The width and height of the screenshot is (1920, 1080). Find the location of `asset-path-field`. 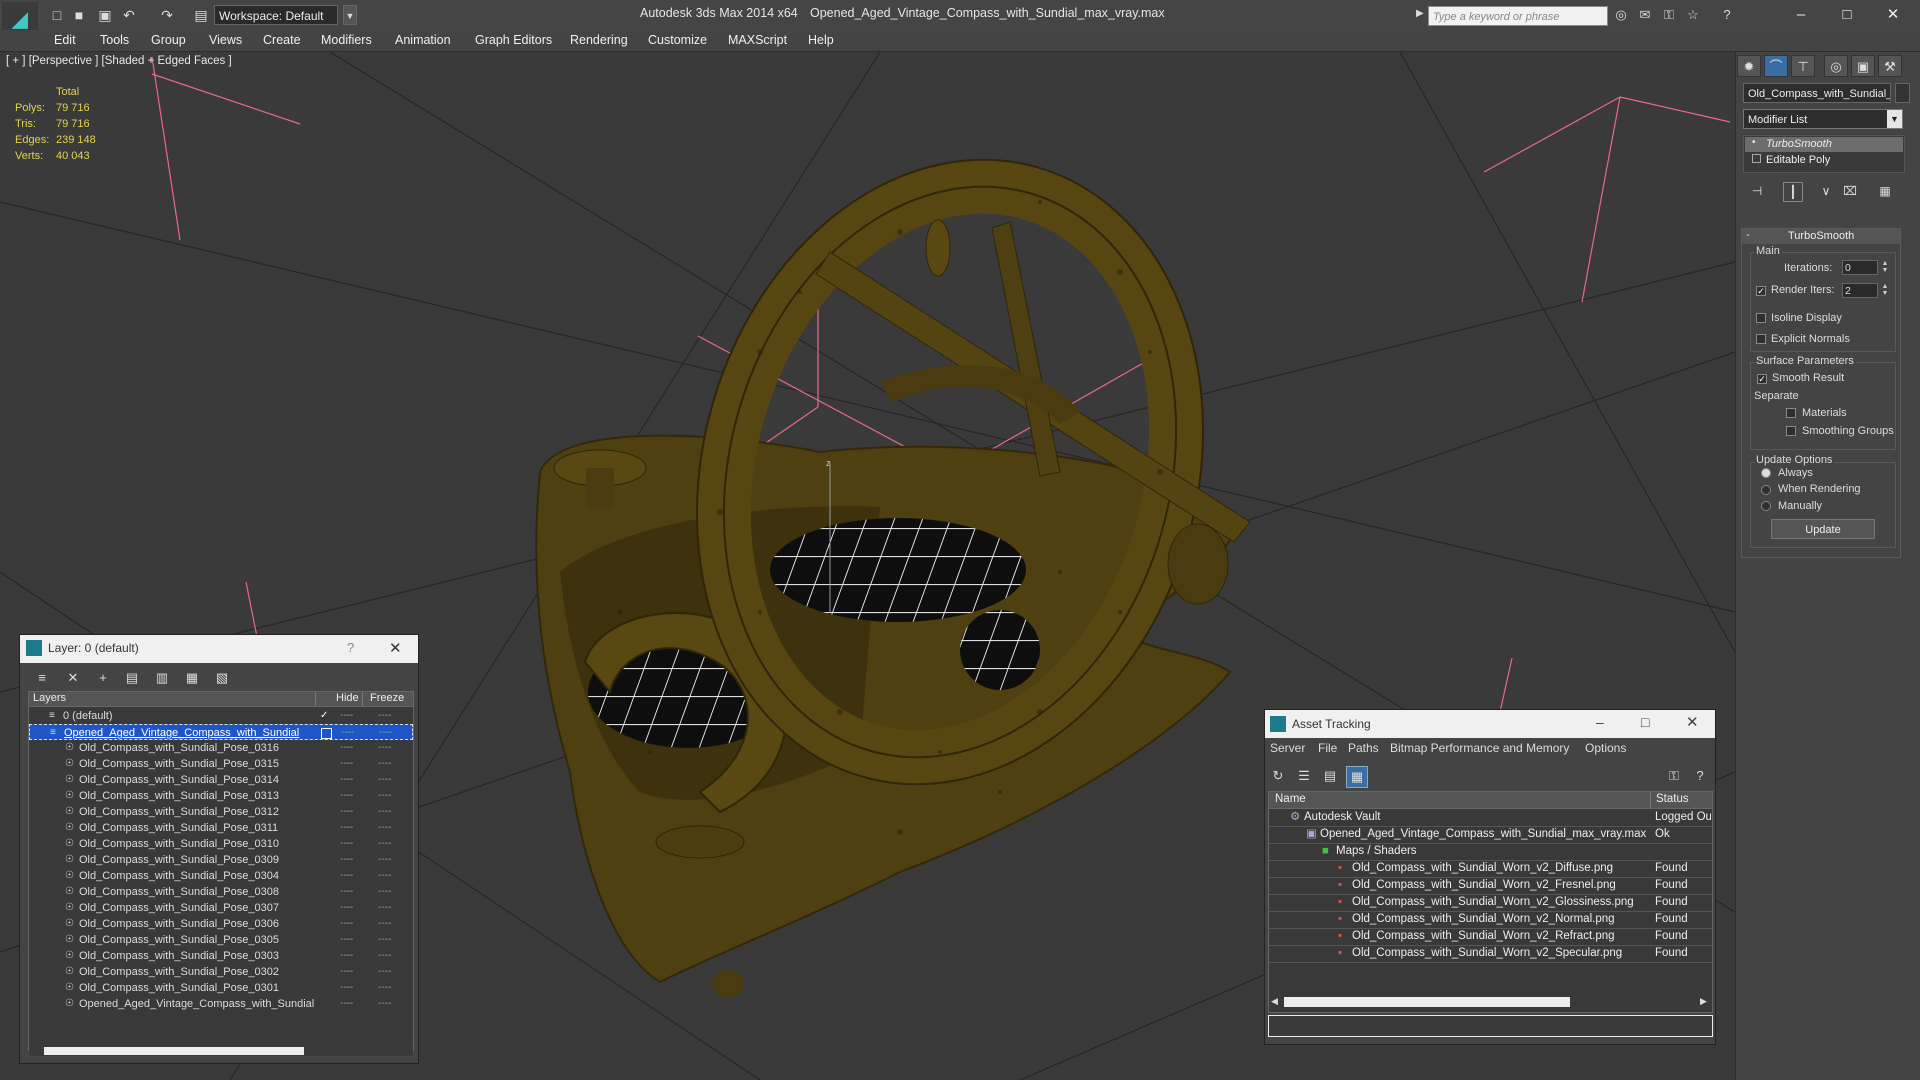

asset-path-field is located at coordinates (1490, 1026).